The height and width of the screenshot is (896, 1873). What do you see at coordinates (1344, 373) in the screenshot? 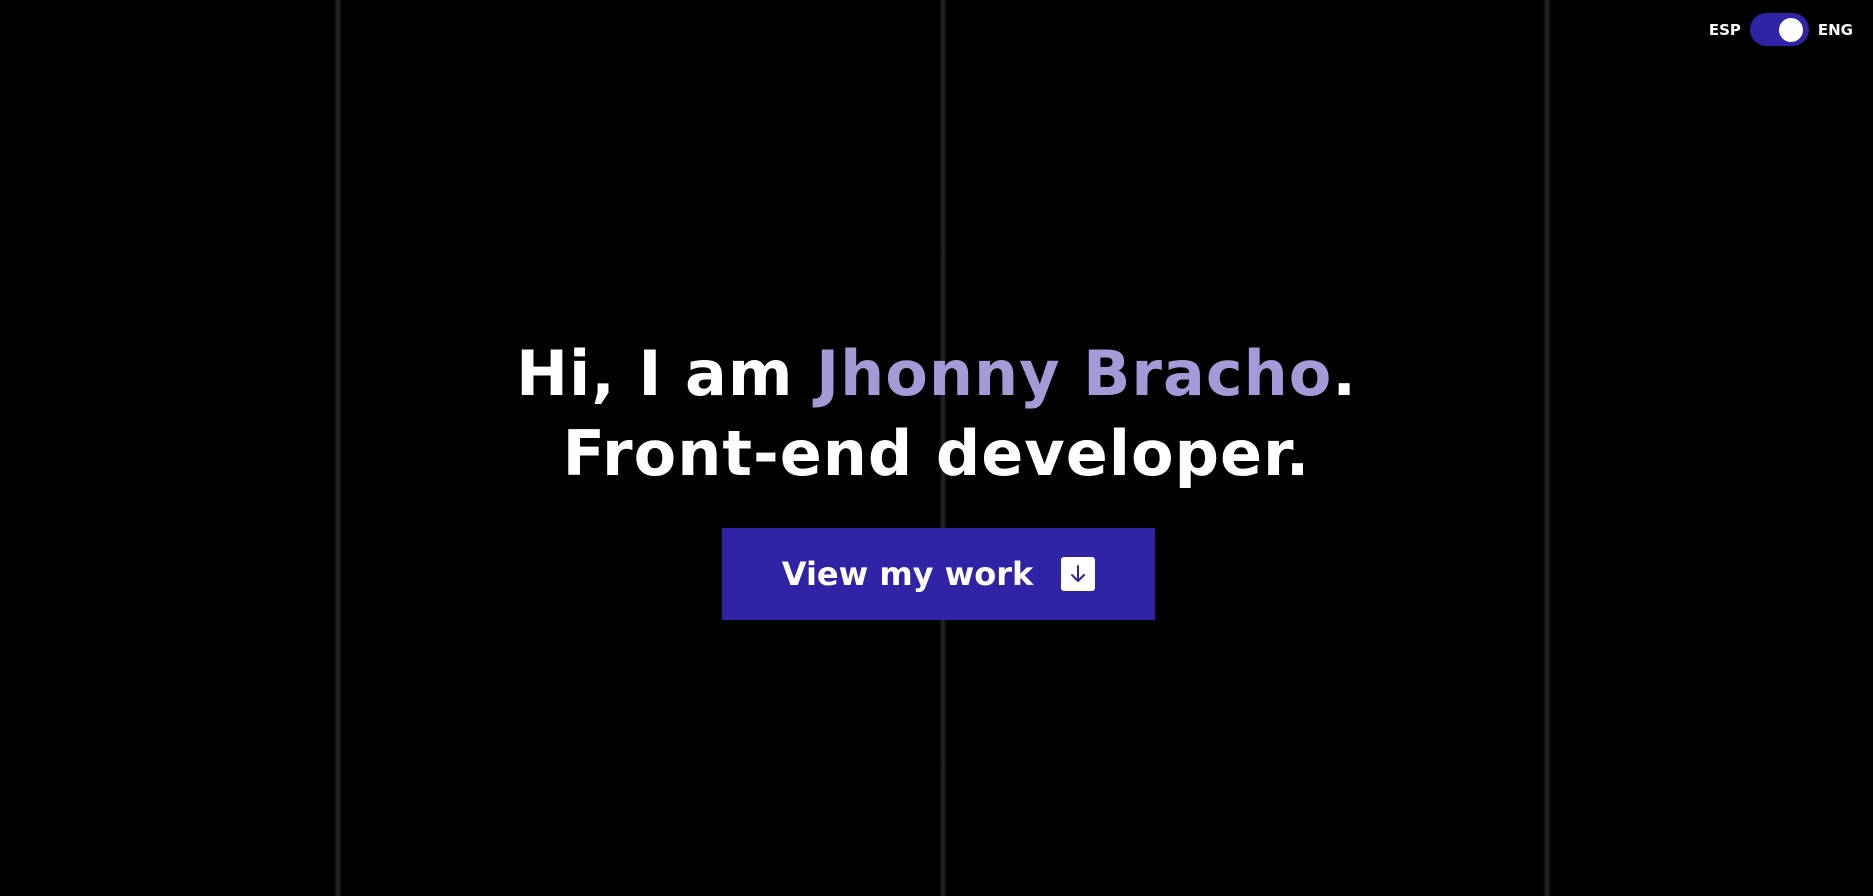
I see `hero-name-suffix: .` at bounding box center [1344, 373].